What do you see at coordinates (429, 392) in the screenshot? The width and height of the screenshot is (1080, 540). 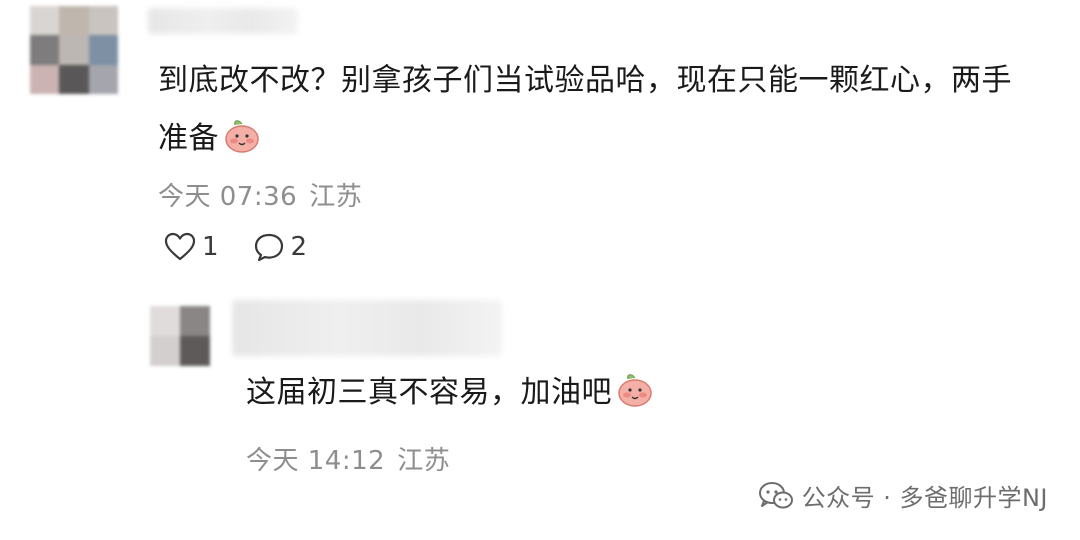 I see `reply-body: 这届初三真不容易，加油吧` at bounding box center [429, 392].